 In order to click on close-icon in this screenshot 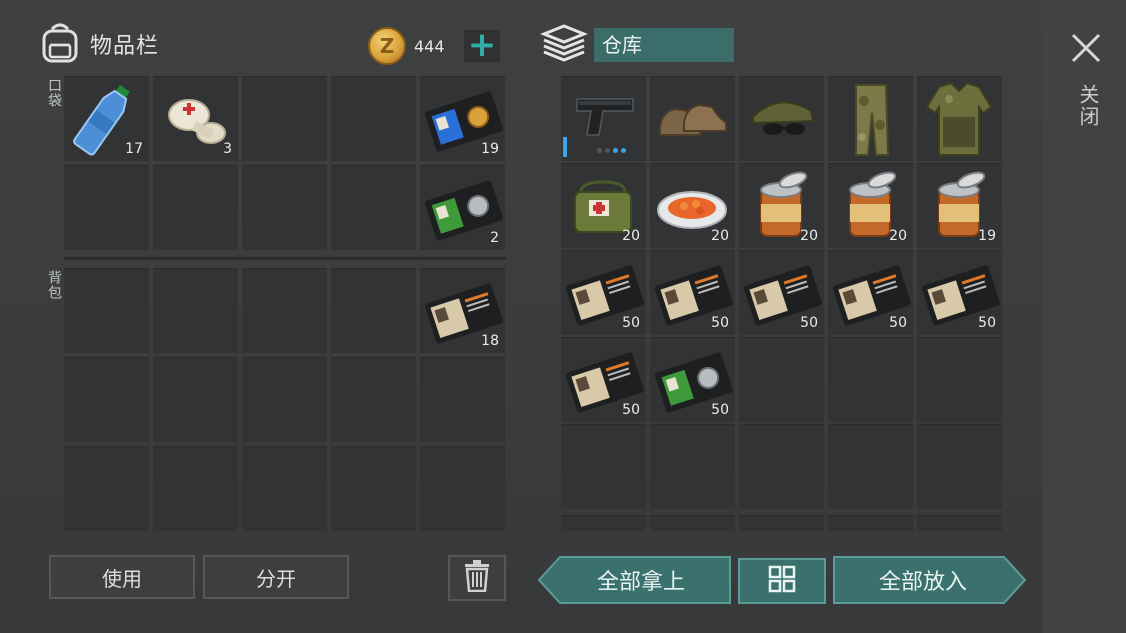, I will do `click(1086, 48)`.